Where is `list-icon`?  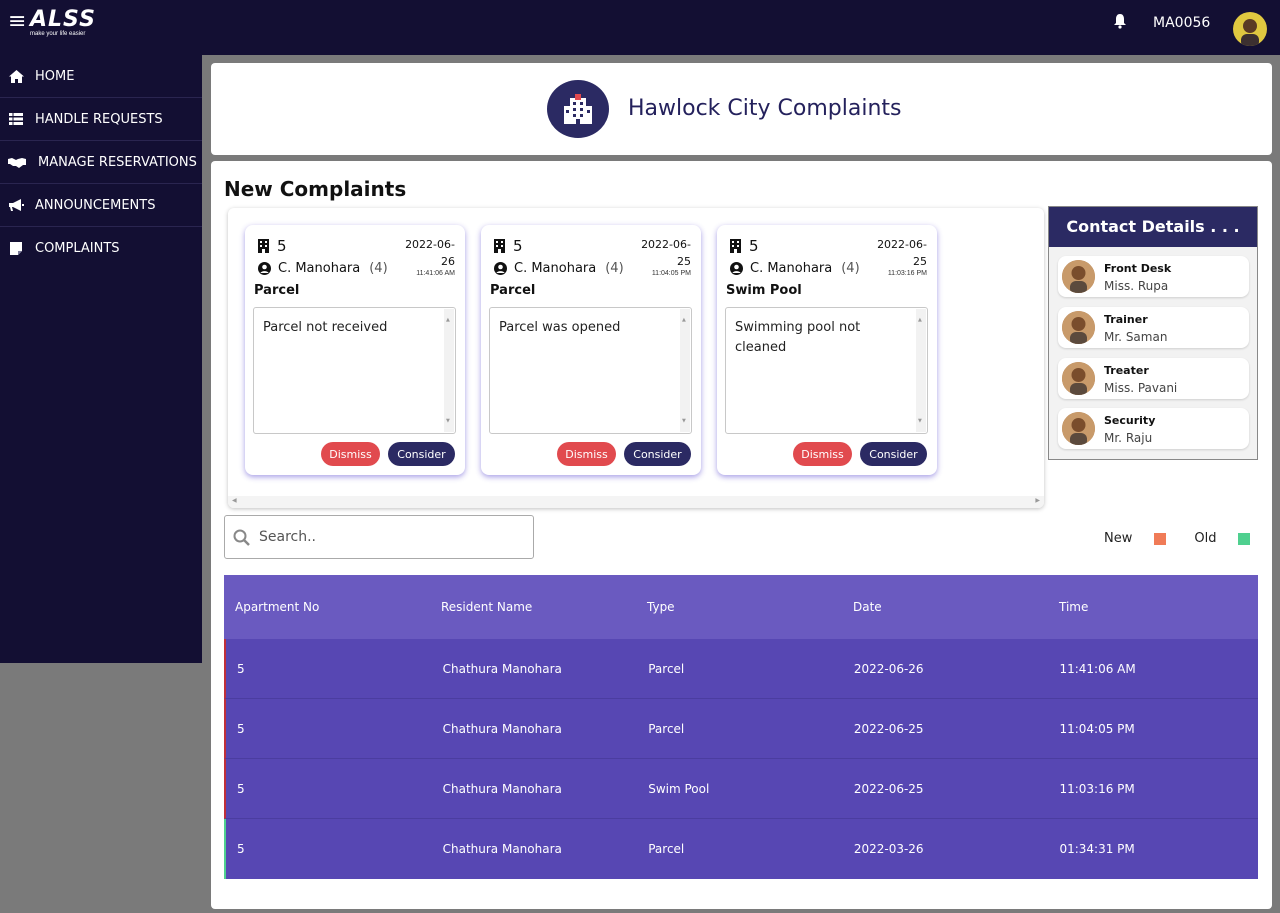
list-icon is located at coordinates (16, 119).